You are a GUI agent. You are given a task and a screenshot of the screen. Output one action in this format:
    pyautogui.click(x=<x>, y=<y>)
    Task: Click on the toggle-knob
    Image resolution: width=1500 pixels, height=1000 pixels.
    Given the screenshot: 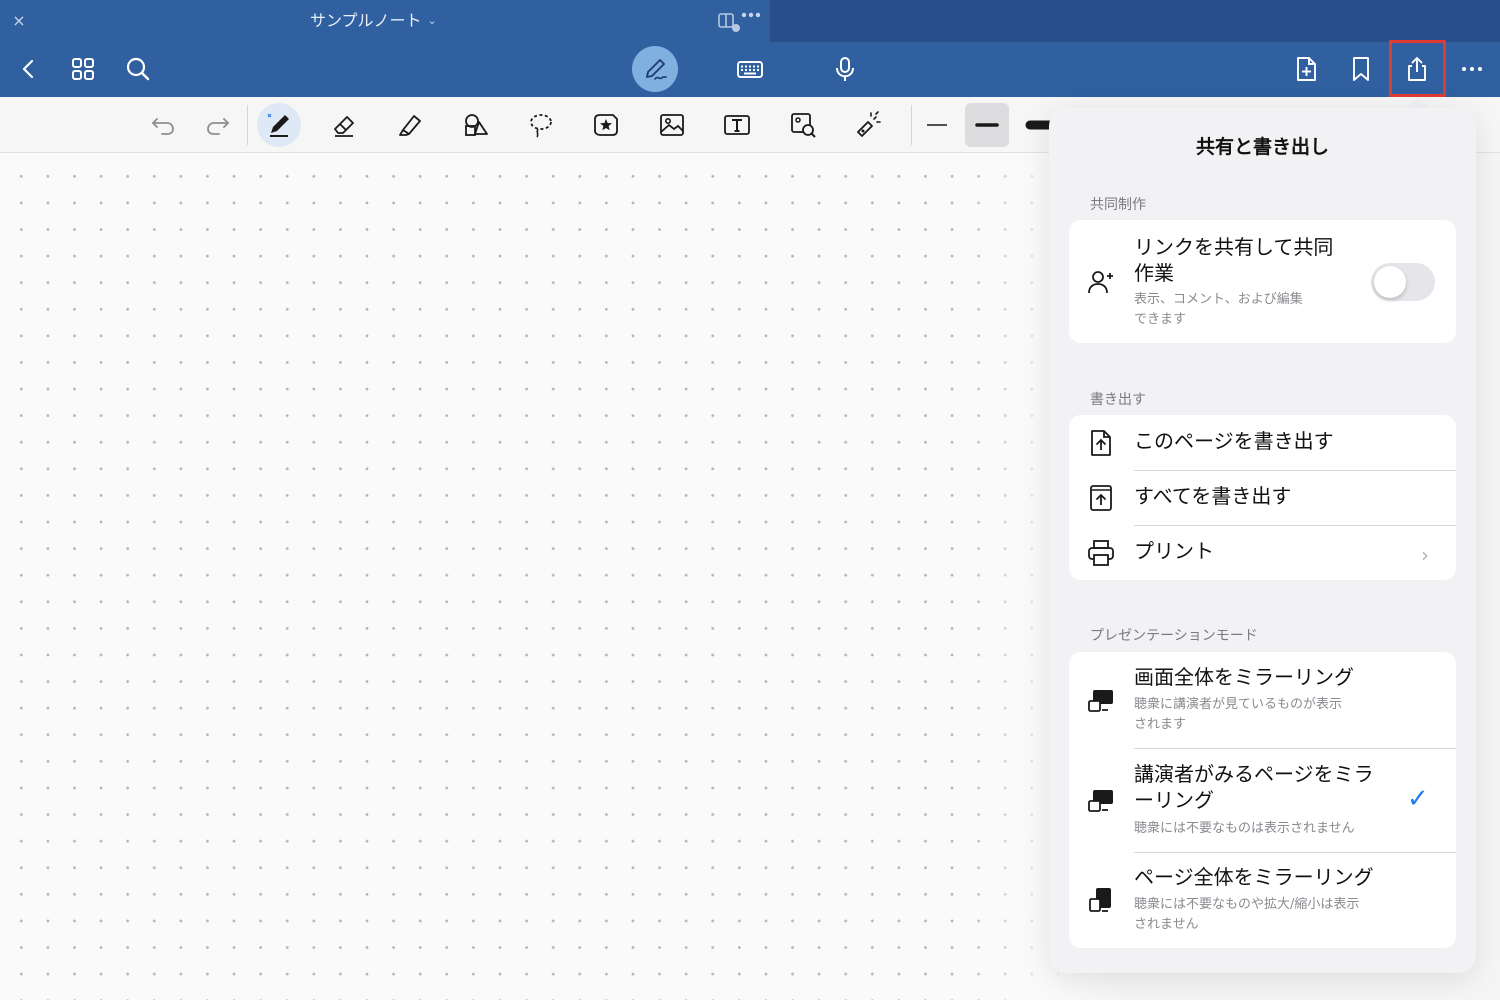 What is the action you would take?
    pyautogui.click(x=1390, y=282)
    